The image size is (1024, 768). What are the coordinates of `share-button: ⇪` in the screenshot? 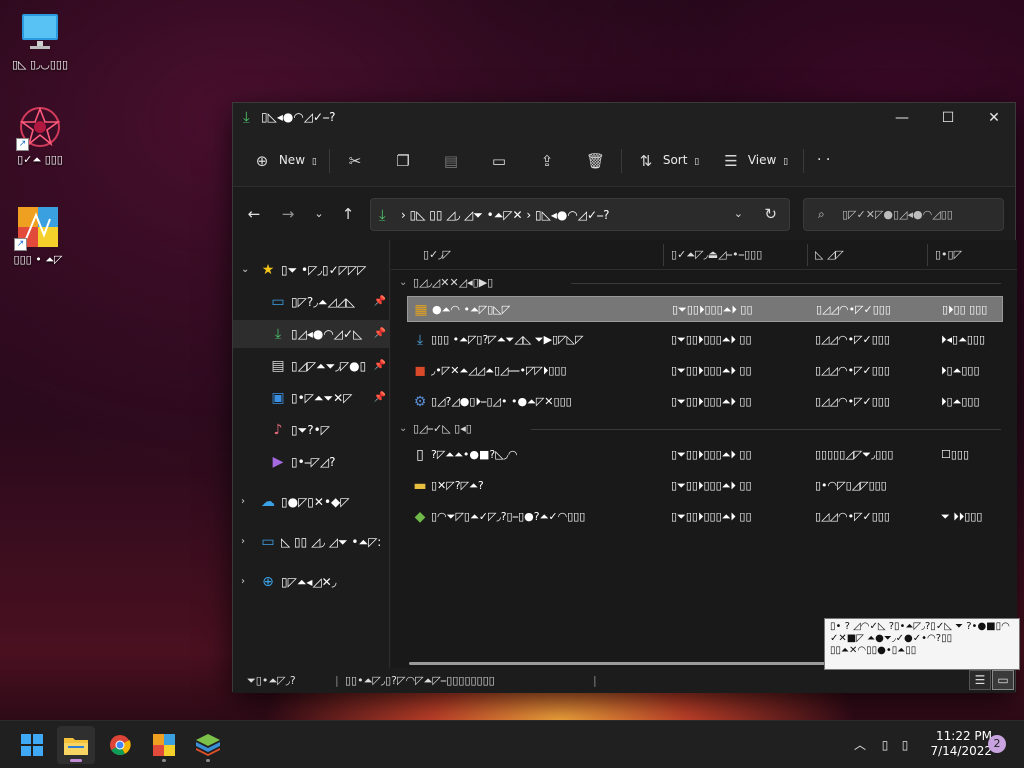 It's located at (547, 160).